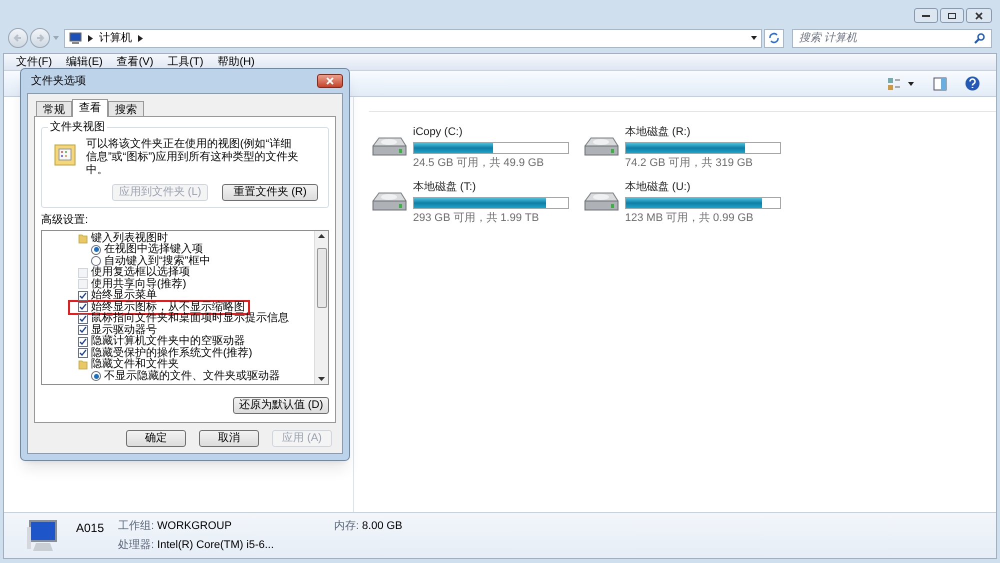 The width and height of the screenshot is (1000, 563). What do you see at coordinates (689, 218) in the screenshot?
I see `drive-space-text: 123 MB 可用，共 0.99 GB` at bounding box center [689, 218].